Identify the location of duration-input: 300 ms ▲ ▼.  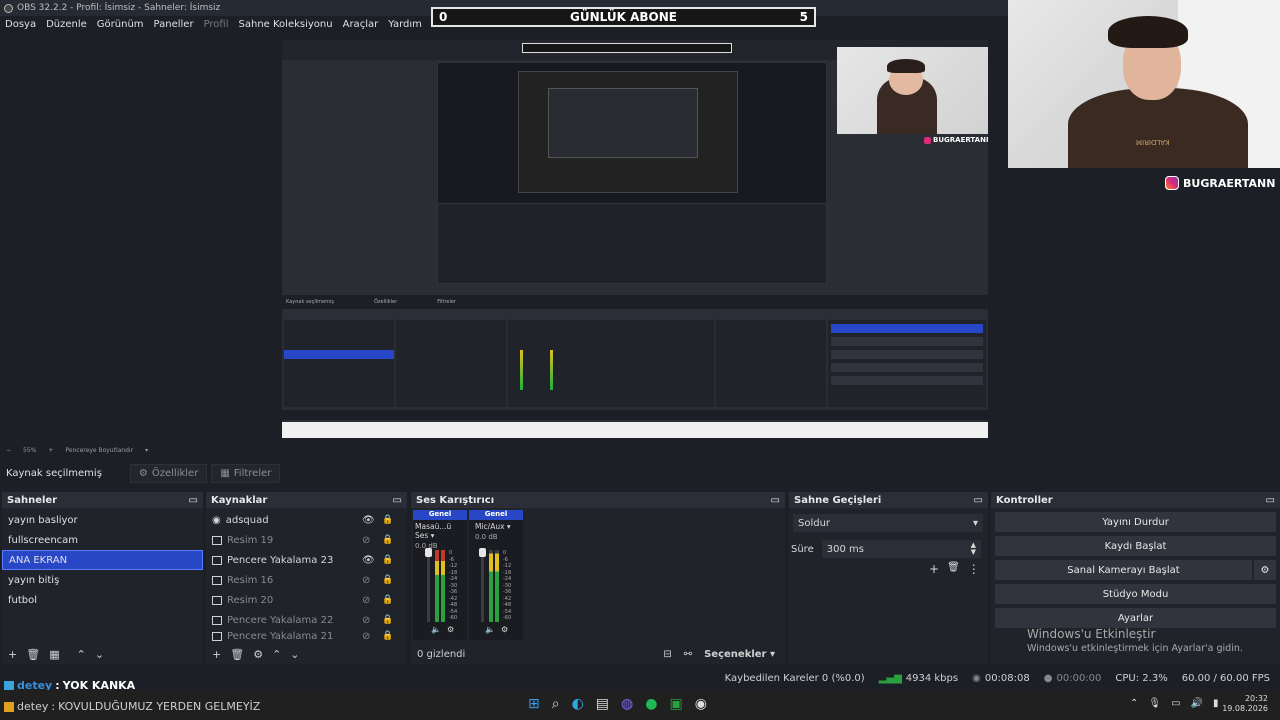
(901, 549).